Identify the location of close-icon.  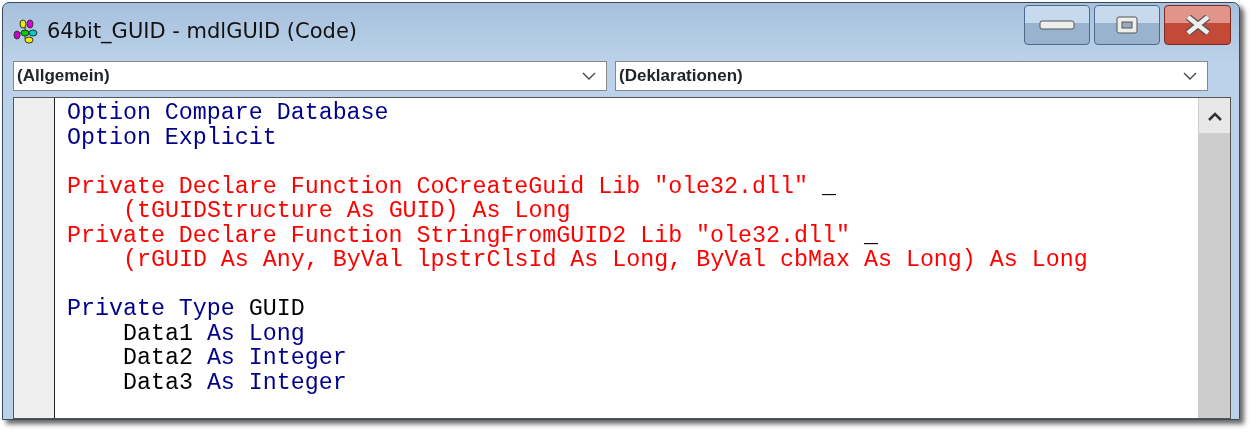
(1197, 25).